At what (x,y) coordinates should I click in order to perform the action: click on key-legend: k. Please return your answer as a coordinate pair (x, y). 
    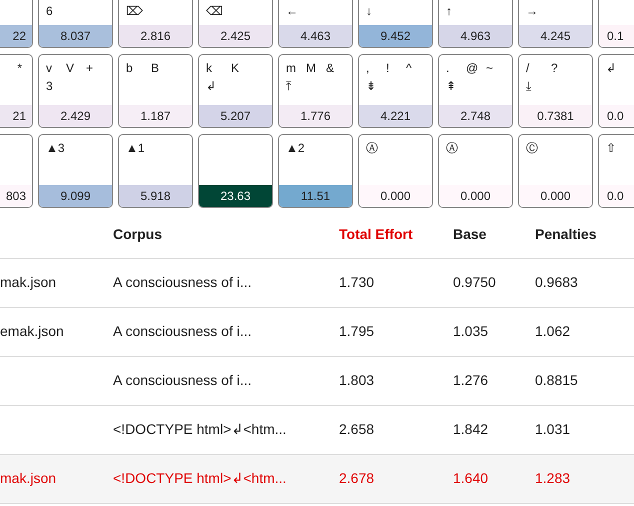
    Looking at the image, I should click on (218, 68).